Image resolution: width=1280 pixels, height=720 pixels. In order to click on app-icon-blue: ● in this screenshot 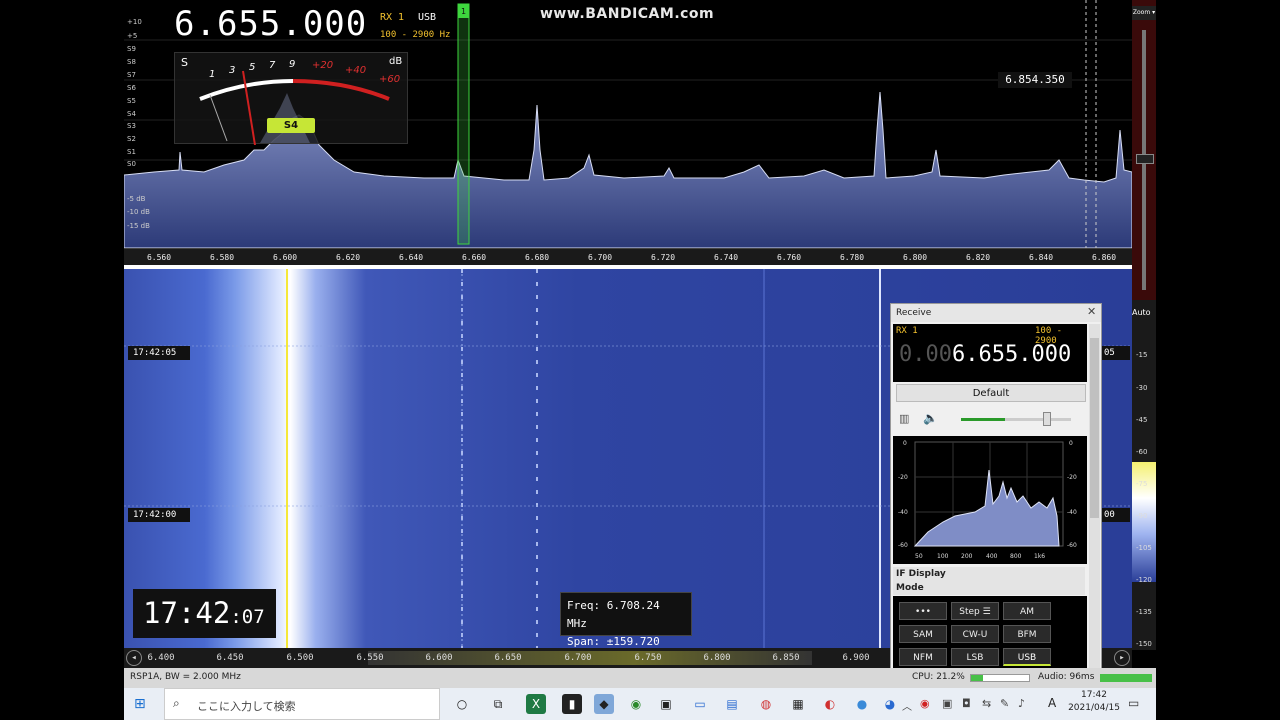, I will do `click(862, 704)`.